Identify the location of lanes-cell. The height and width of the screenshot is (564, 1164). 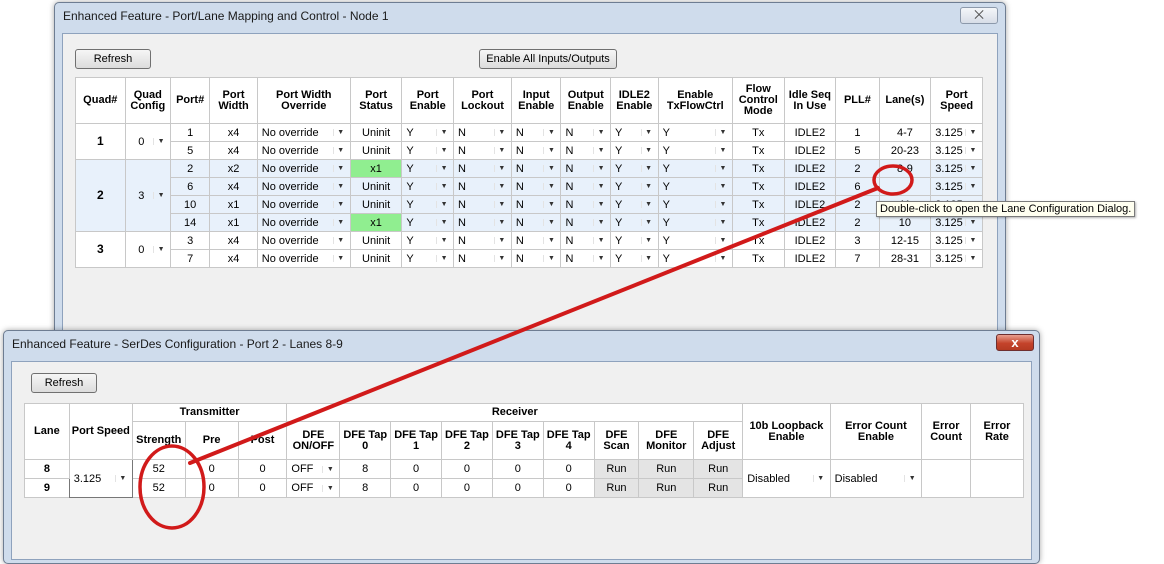
(905, 186).